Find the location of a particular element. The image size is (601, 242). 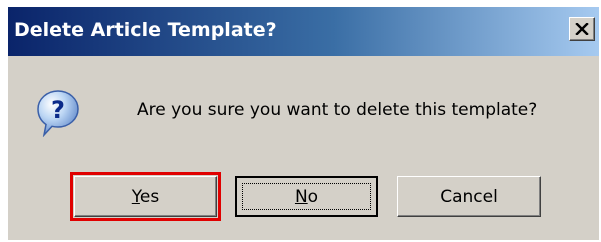

cancel-button: Cancel is located at coordinates (469, 196).